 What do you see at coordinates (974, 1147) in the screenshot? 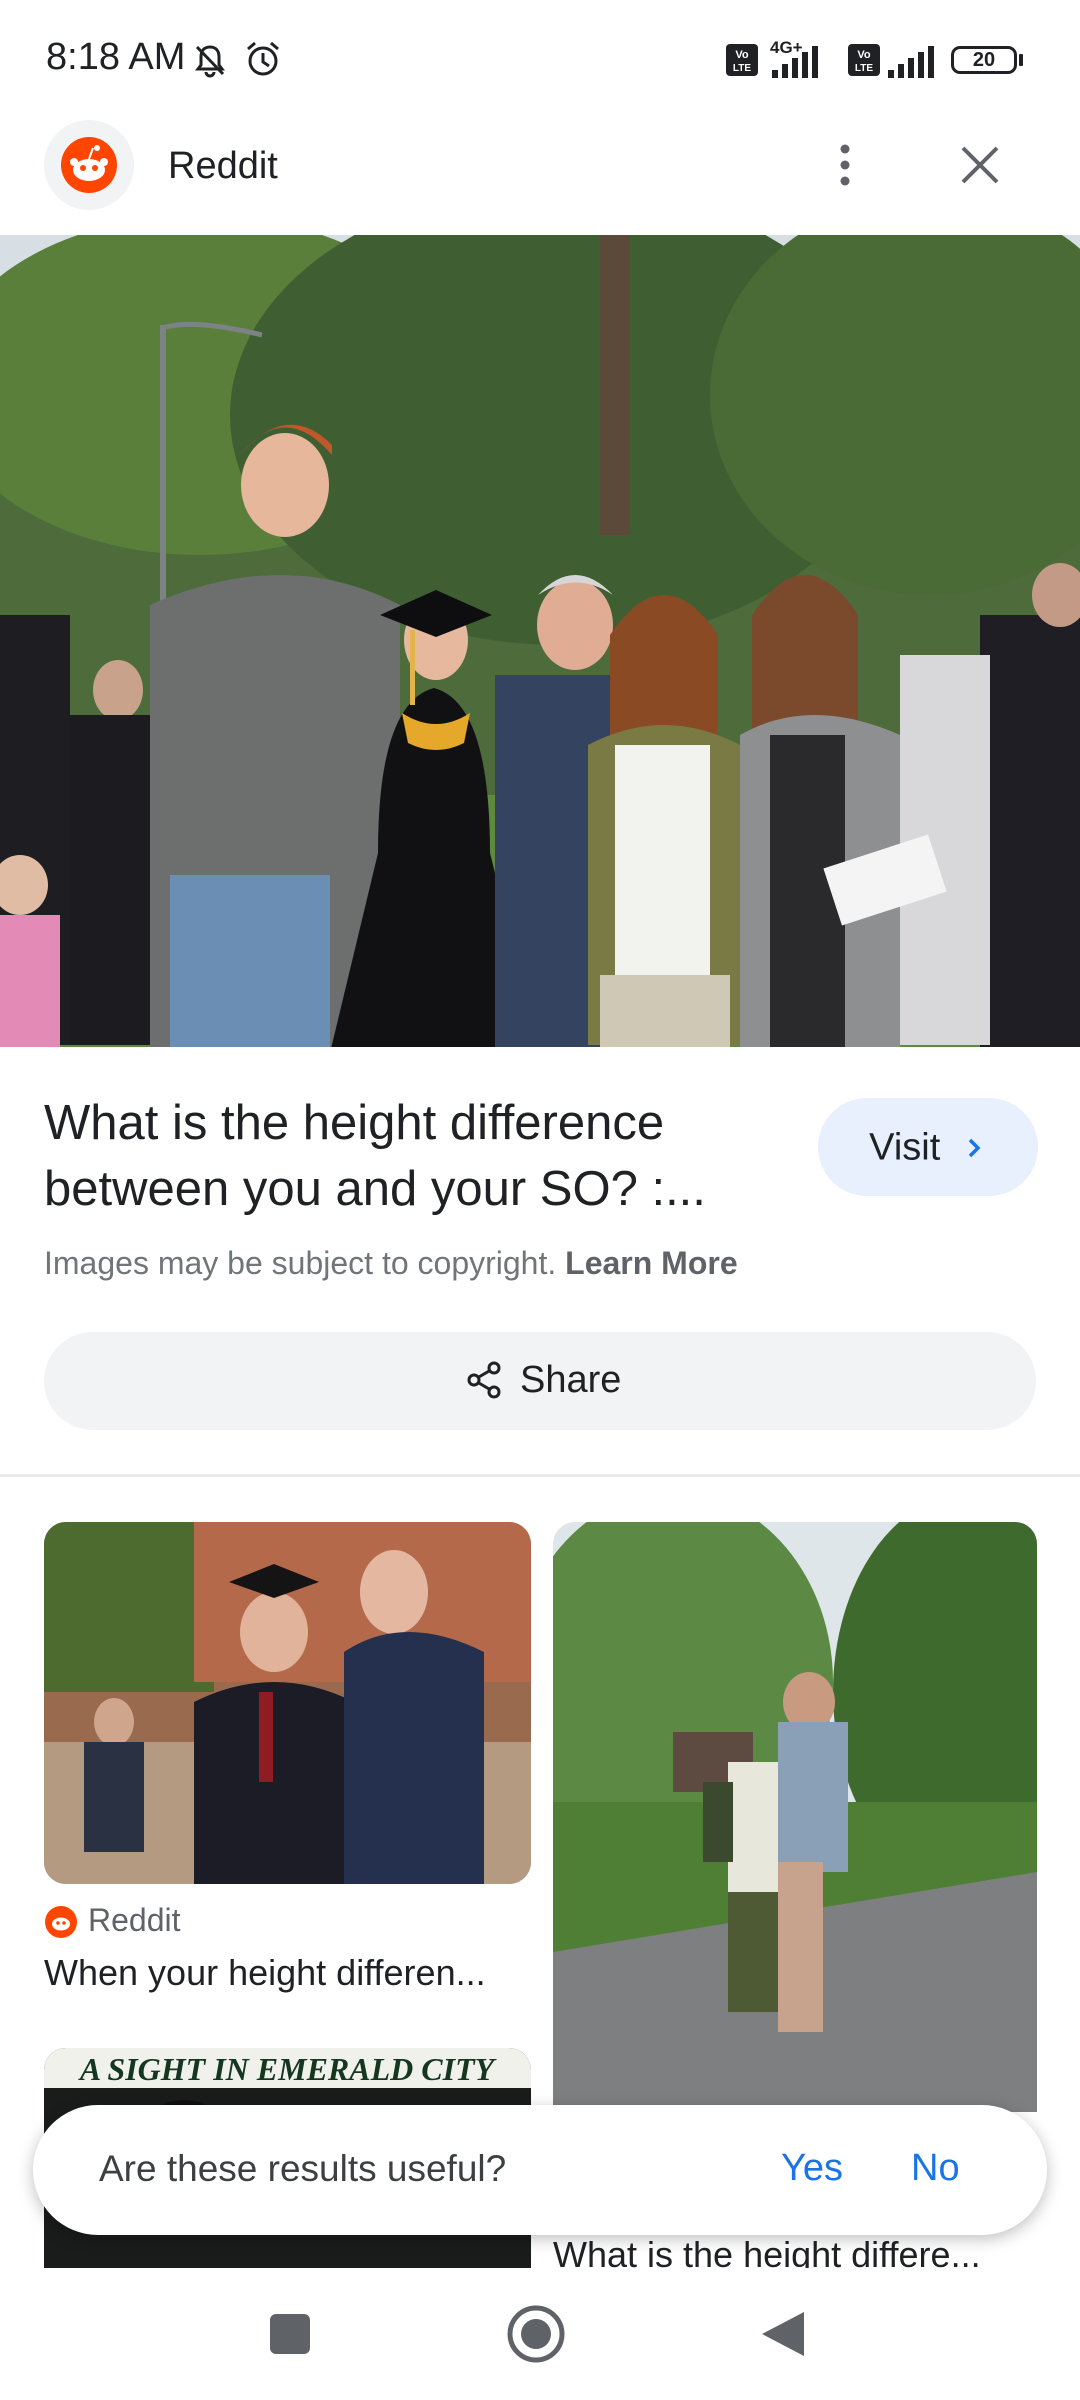
I see `chevron-right-icon` at bounding box center [974, 1147].